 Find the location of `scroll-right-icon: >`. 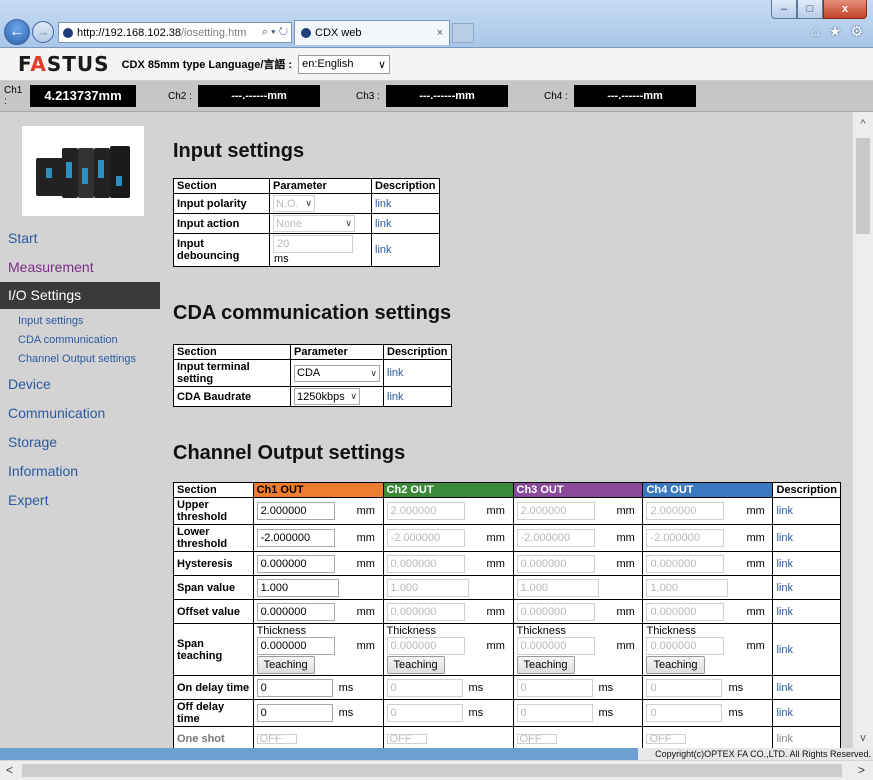

scroll-right-icon: > is located at coordinates (861, 770).